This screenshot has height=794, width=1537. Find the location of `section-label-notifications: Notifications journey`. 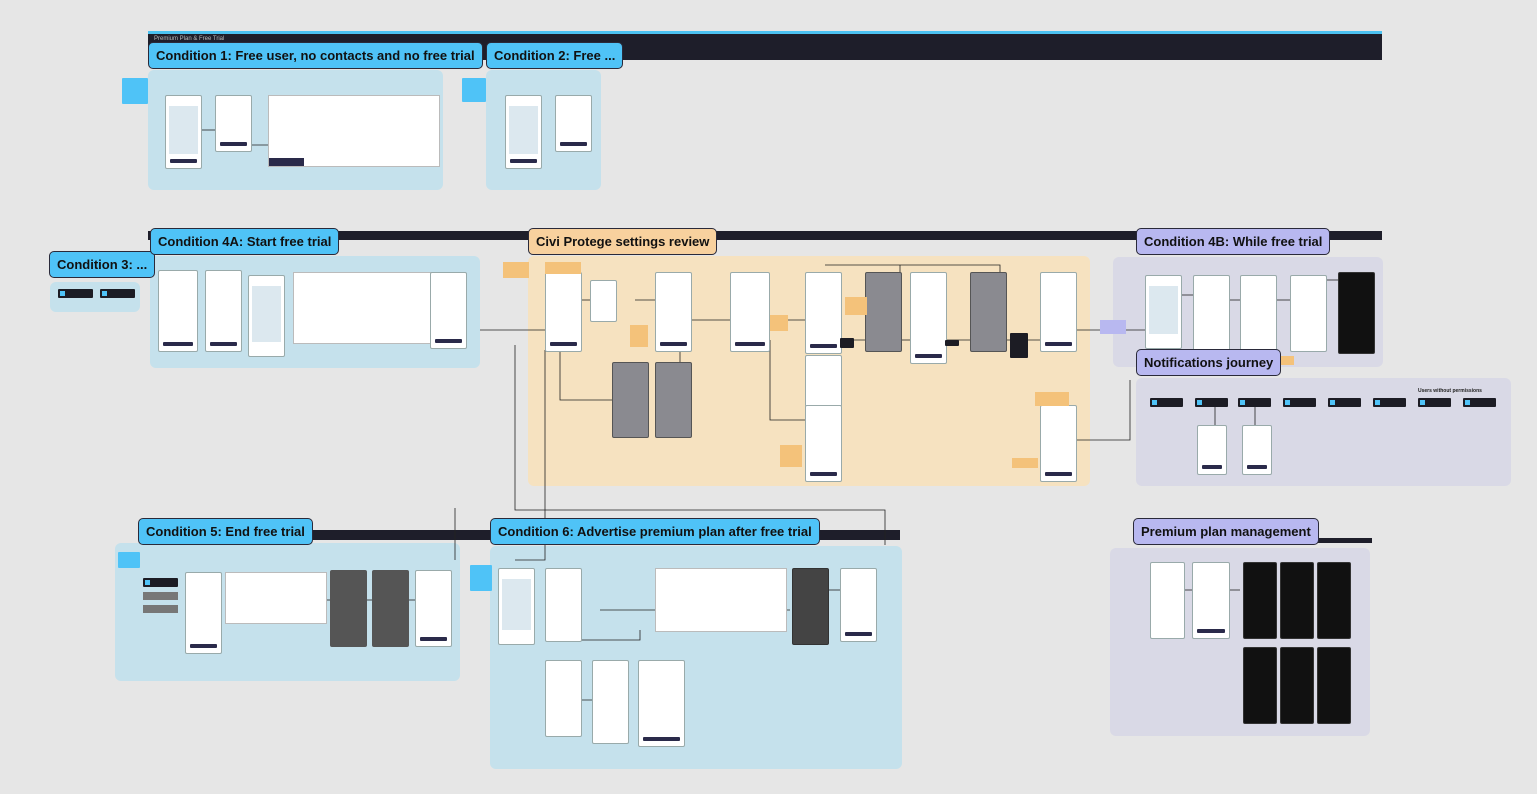

section-label-notifications: Notifications journey is located at coordinates (1209, 362).